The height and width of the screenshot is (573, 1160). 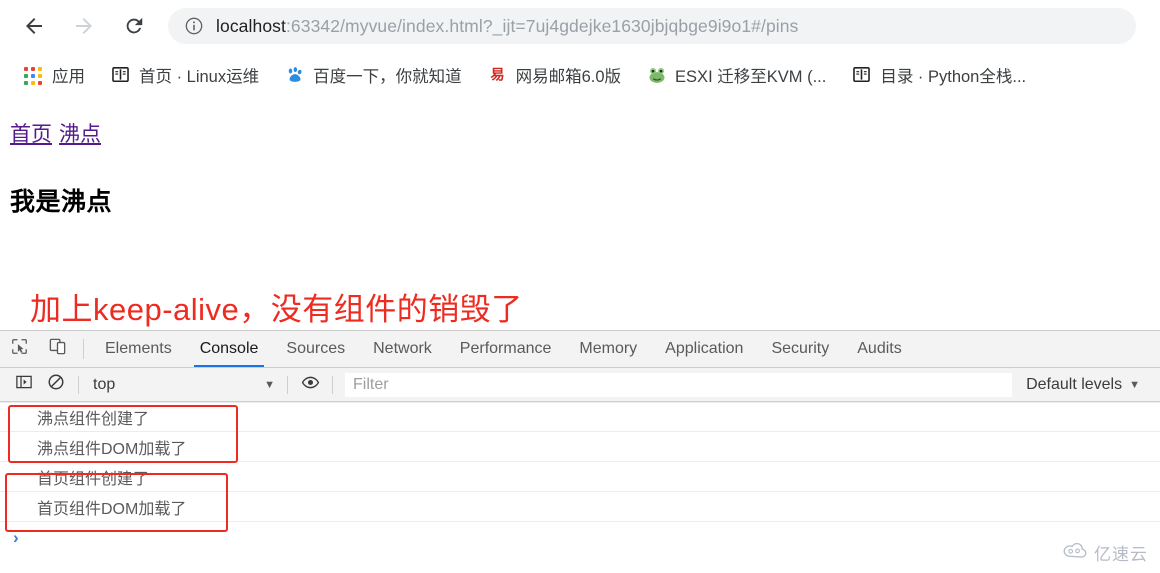 What do you see at coordinates (16, 537) in the screenshot?
I see `prompt-caret-icon: ›` at bounding box center [16, 537].